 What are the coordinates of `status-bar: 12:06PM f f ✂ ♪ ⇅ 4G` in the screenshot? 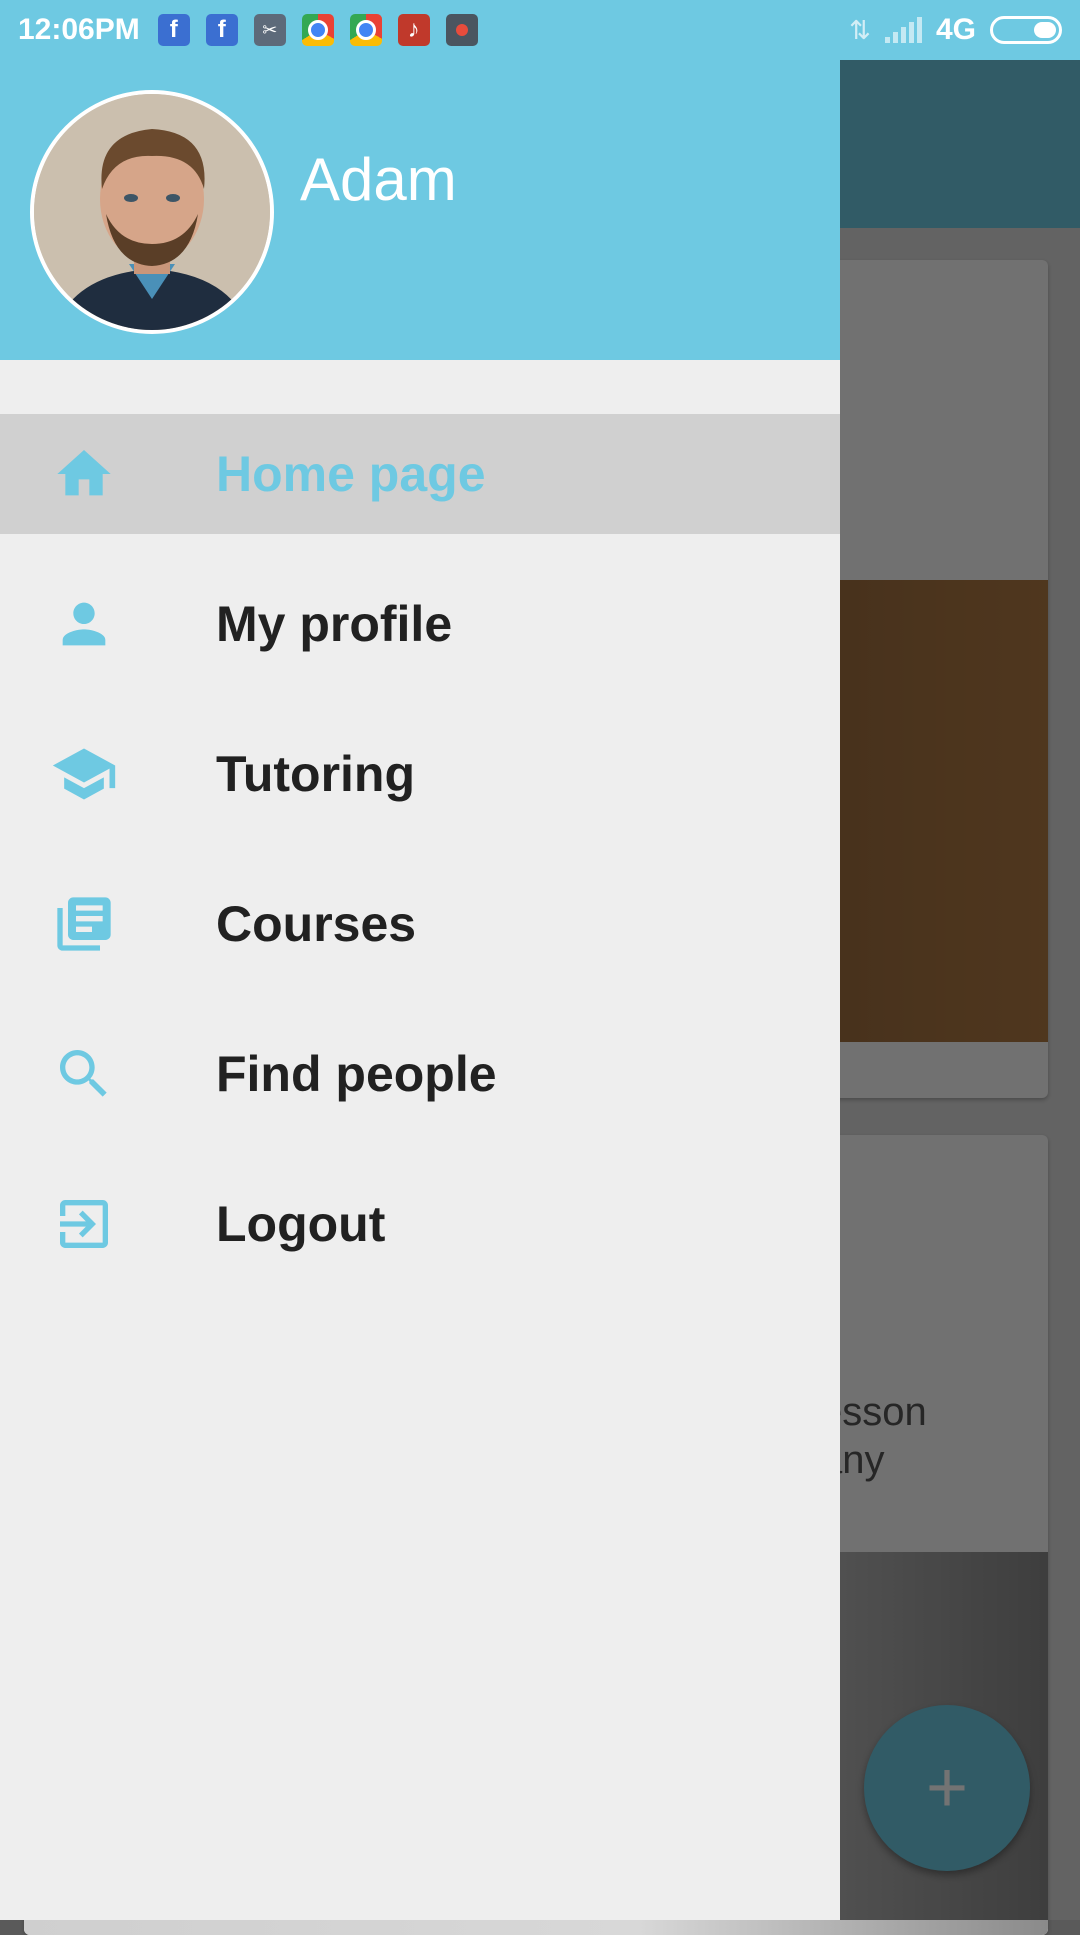 It's located at (540, 30).